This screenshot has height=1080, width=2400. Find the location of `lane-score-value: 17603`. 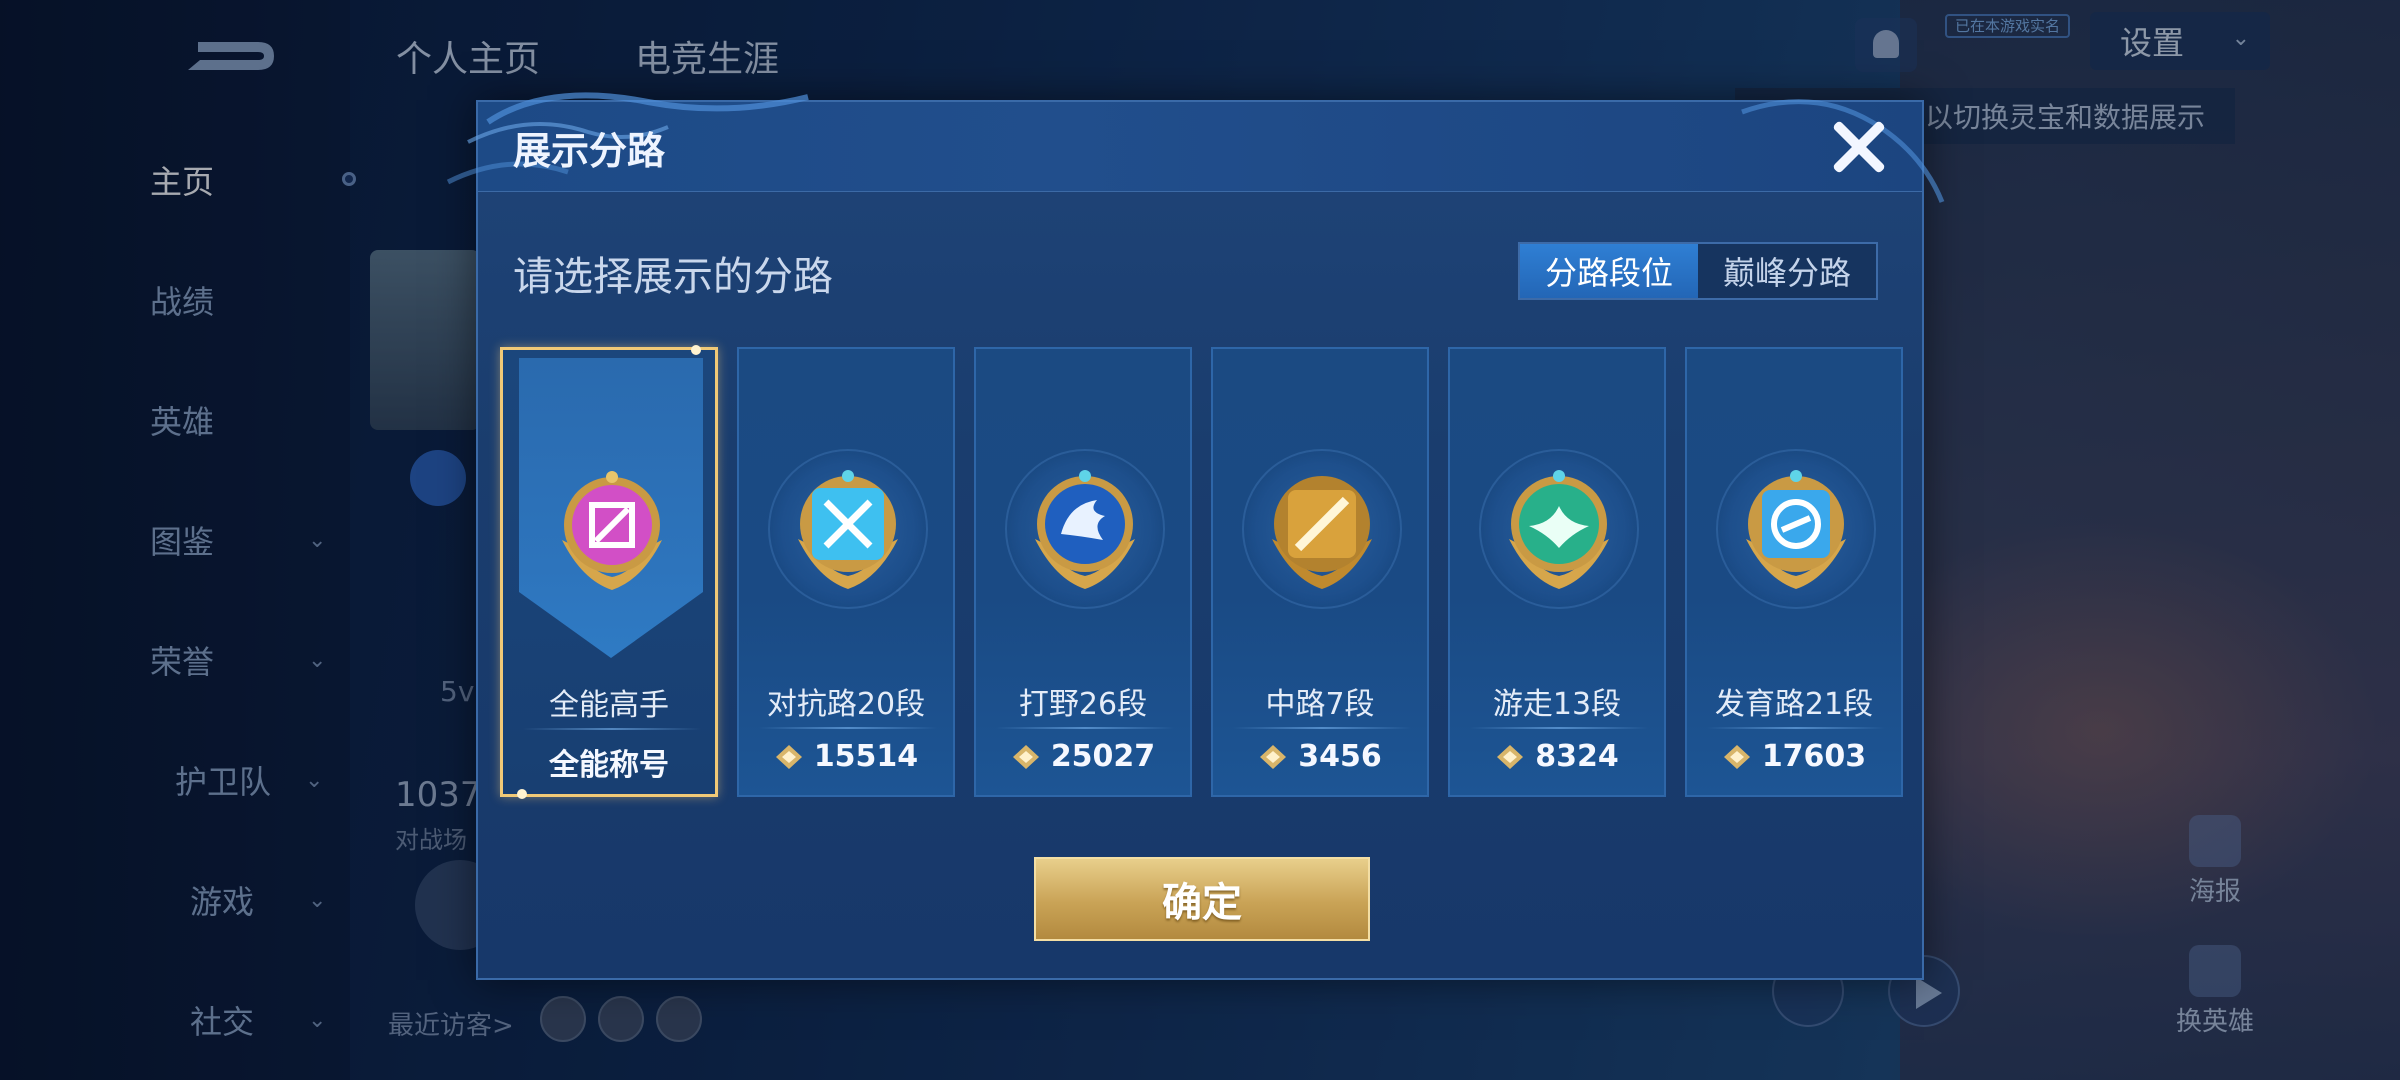

lane-score-value: 17603 is located at coordinates (1814, 756).